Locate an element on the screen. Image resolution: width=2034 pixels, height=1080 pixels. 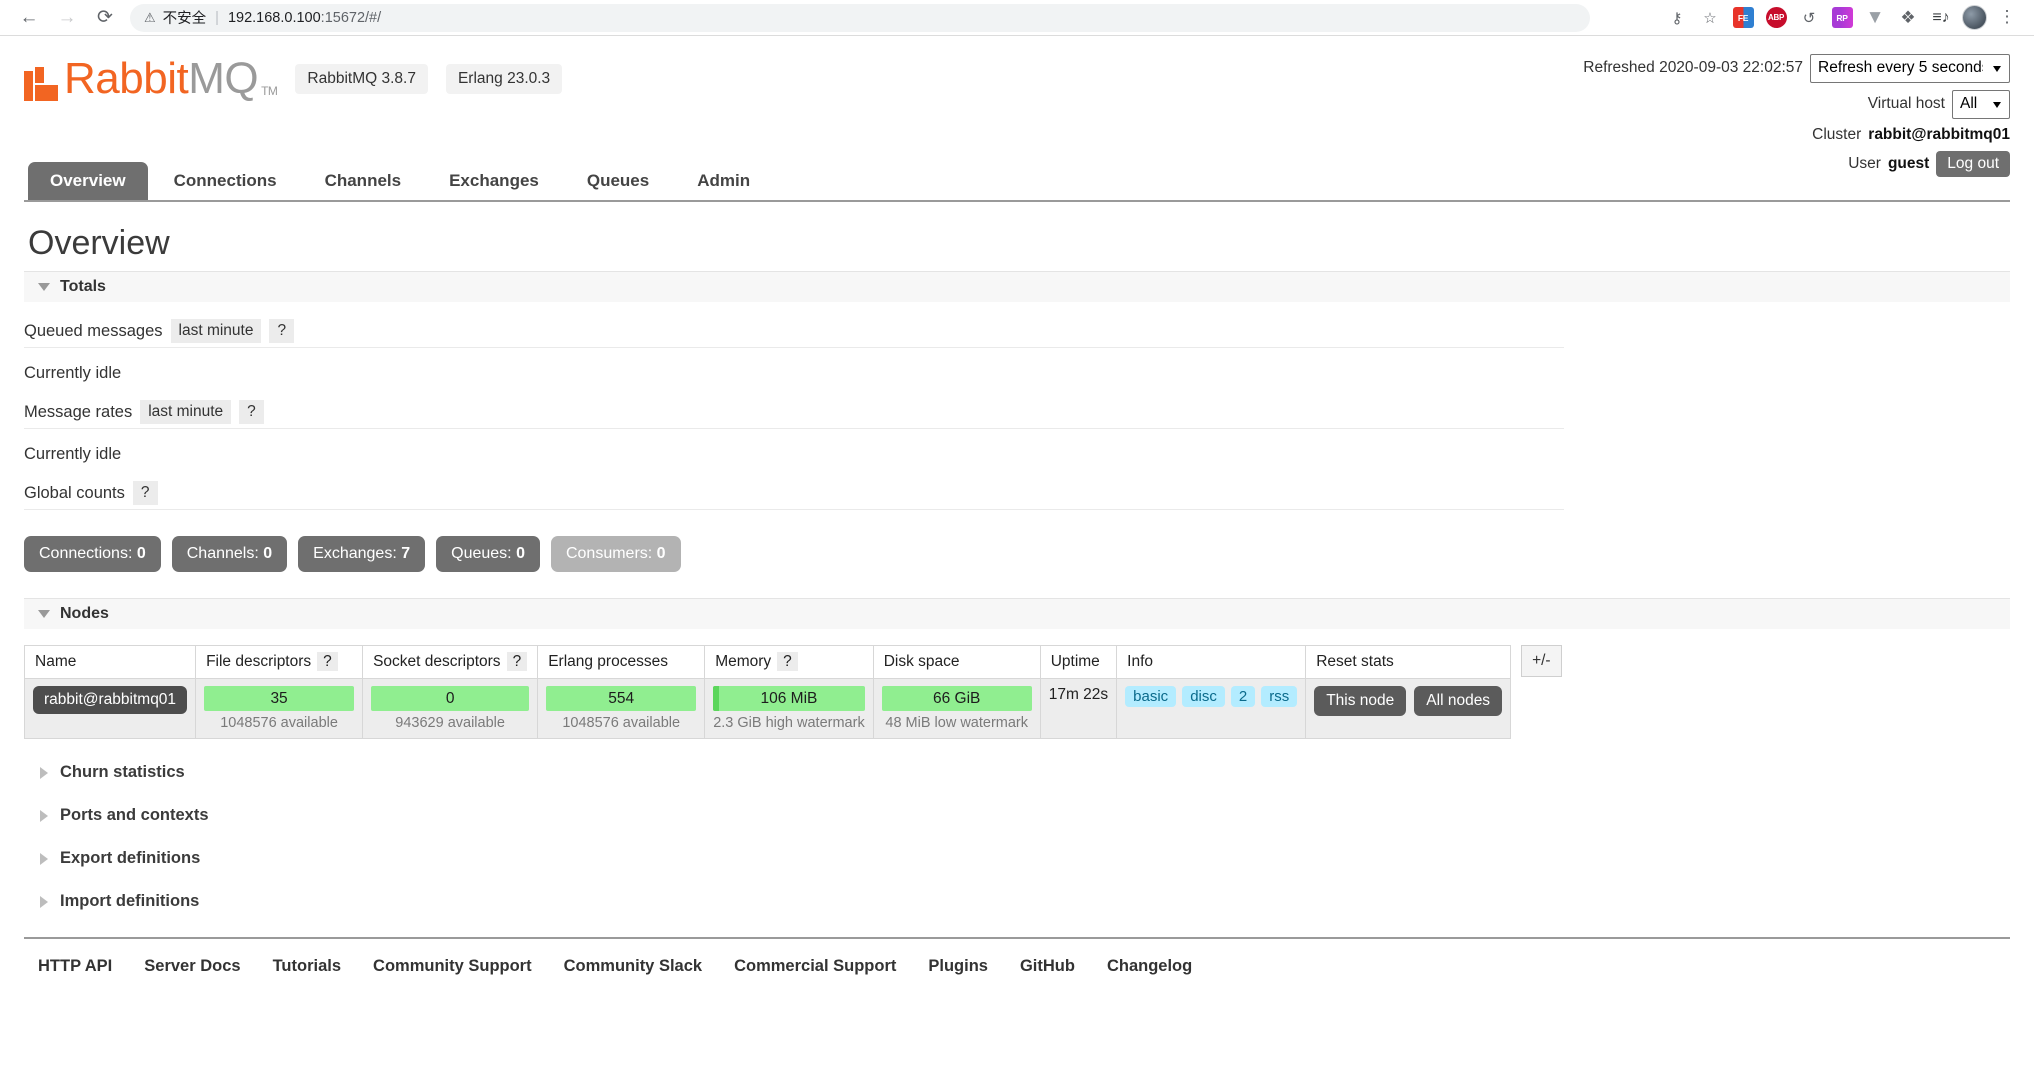
tab-overview: Overview is located at coordinates (88, 181).